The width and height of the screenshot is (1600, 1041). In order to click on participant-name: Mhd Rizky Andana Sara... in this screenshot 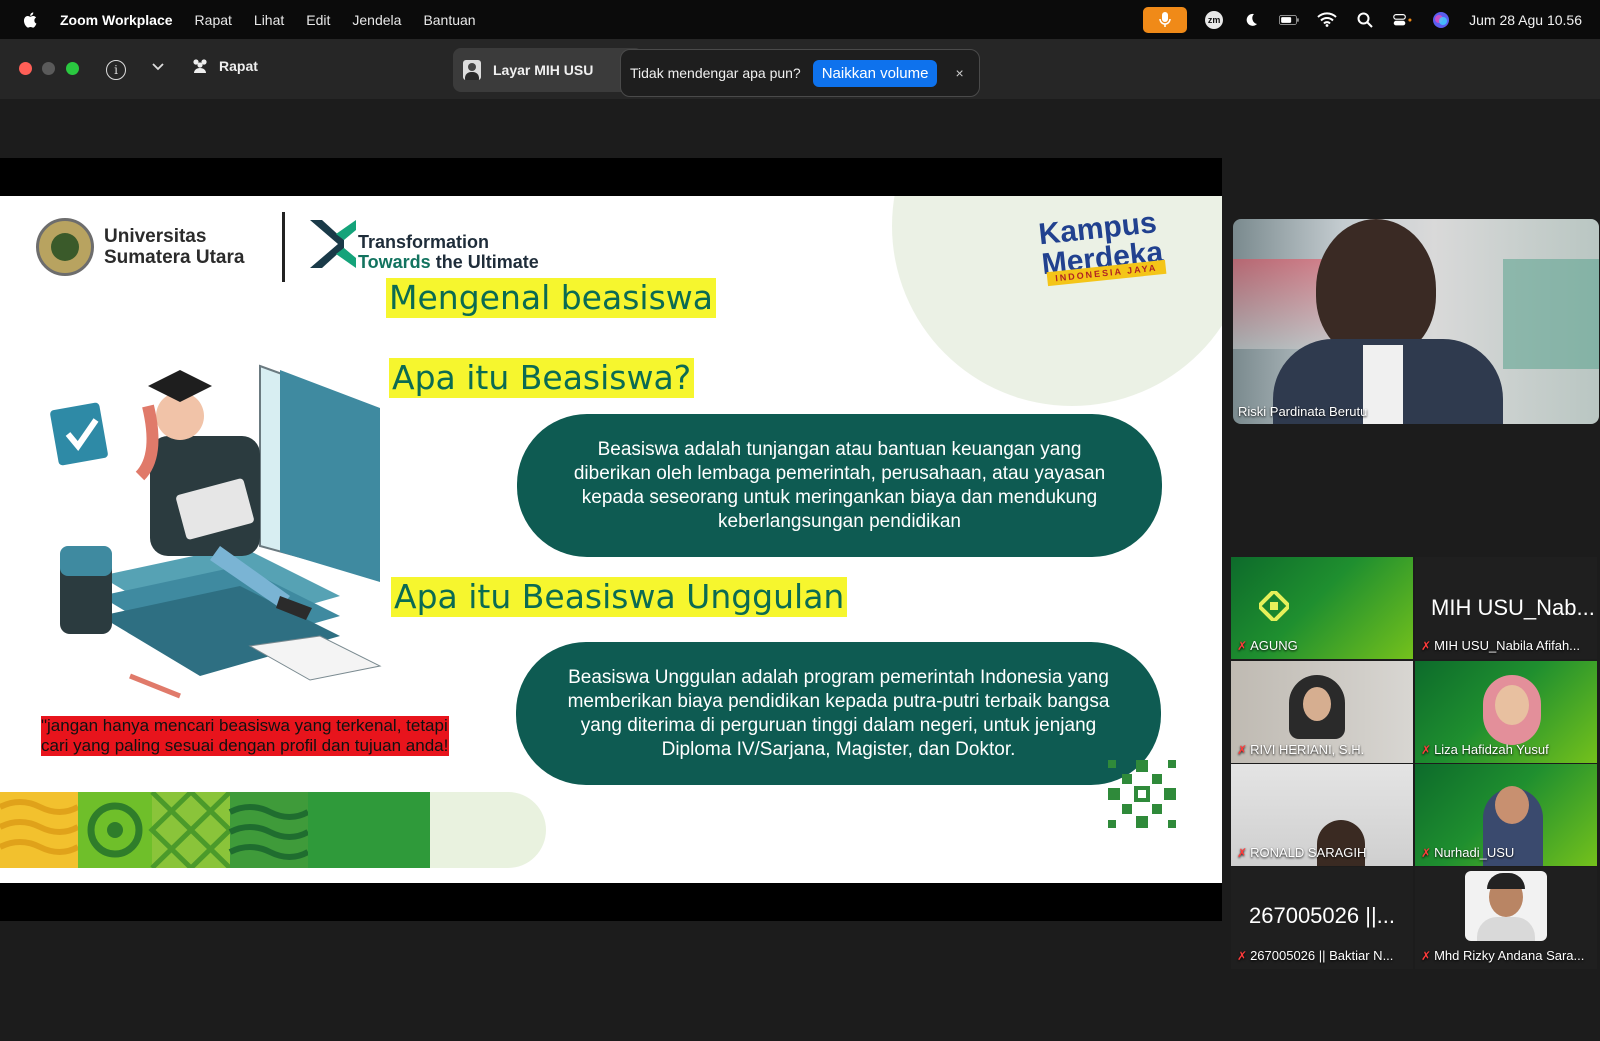, I will do `click(1509, 955)`.